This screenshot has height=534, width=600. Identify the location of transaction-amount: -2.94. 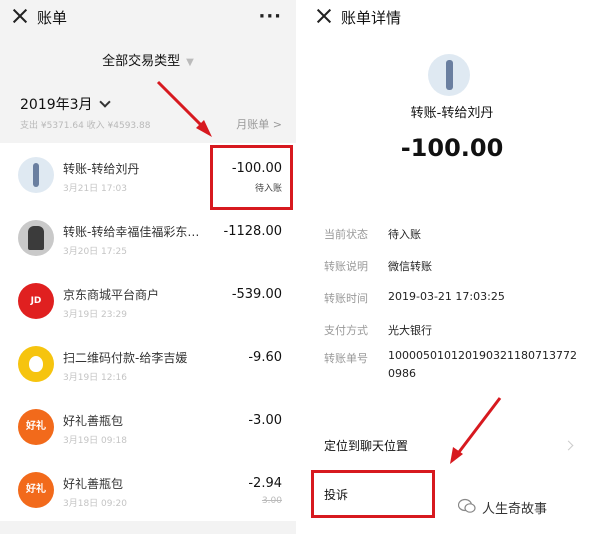
(265, 483).